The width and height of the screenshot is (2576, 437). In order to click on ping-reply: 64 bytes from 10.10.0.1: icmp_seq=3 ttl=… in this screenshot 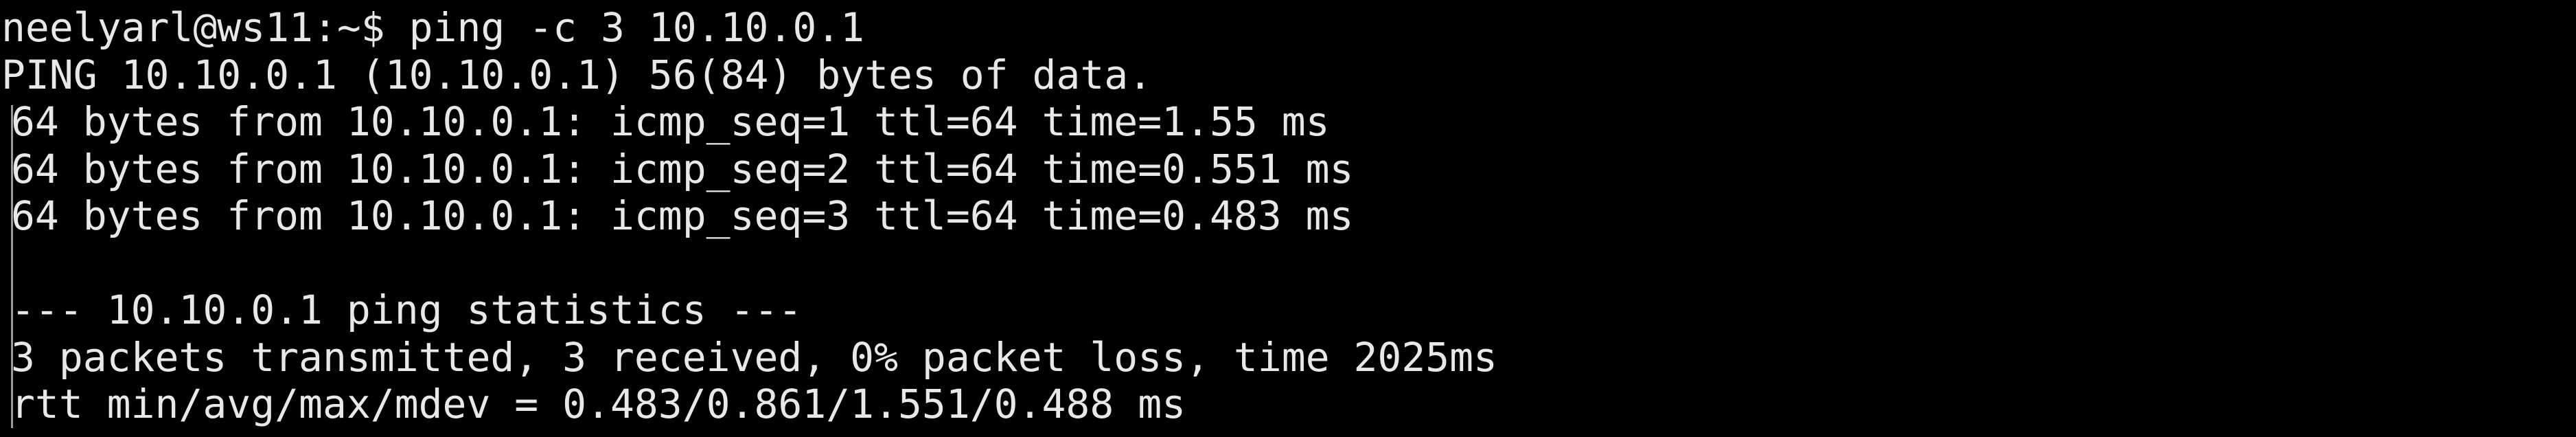, I will do `click(1288, 216)`.